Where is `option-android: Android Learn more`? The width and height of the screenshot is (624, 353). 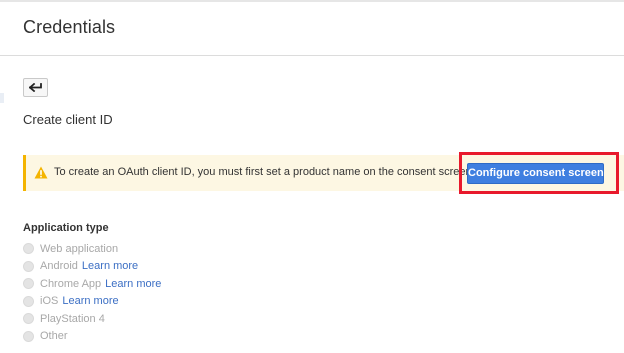
option-android: Android Learn more is located at coordinates (92, 267).